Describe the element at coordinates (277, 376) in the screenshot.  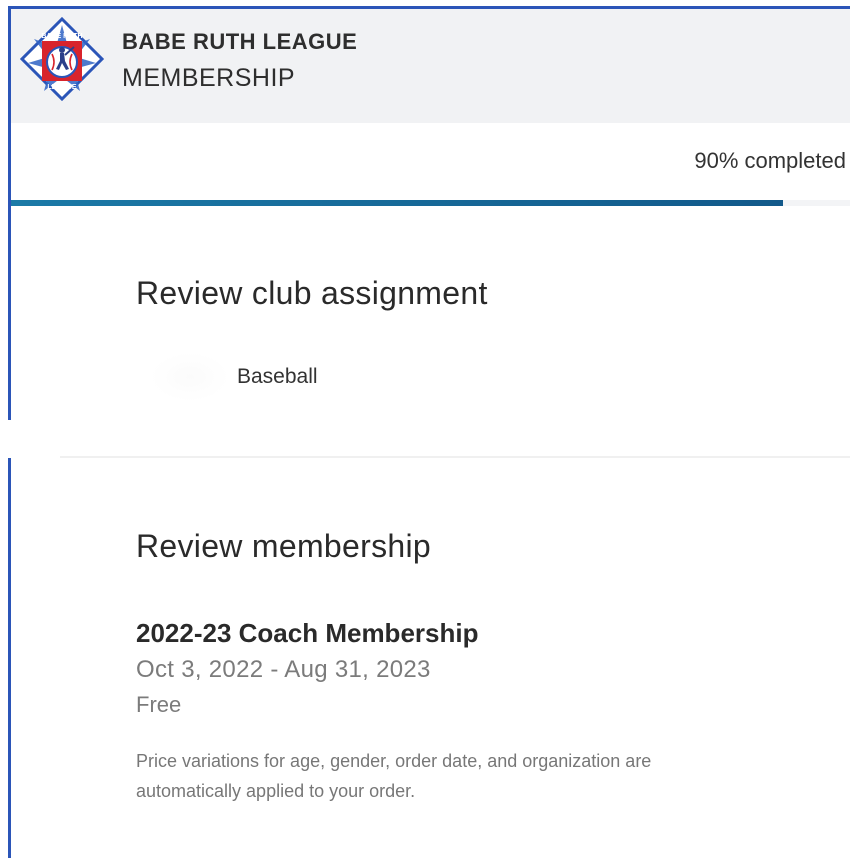
I see `club-name: Baseball` at that location.